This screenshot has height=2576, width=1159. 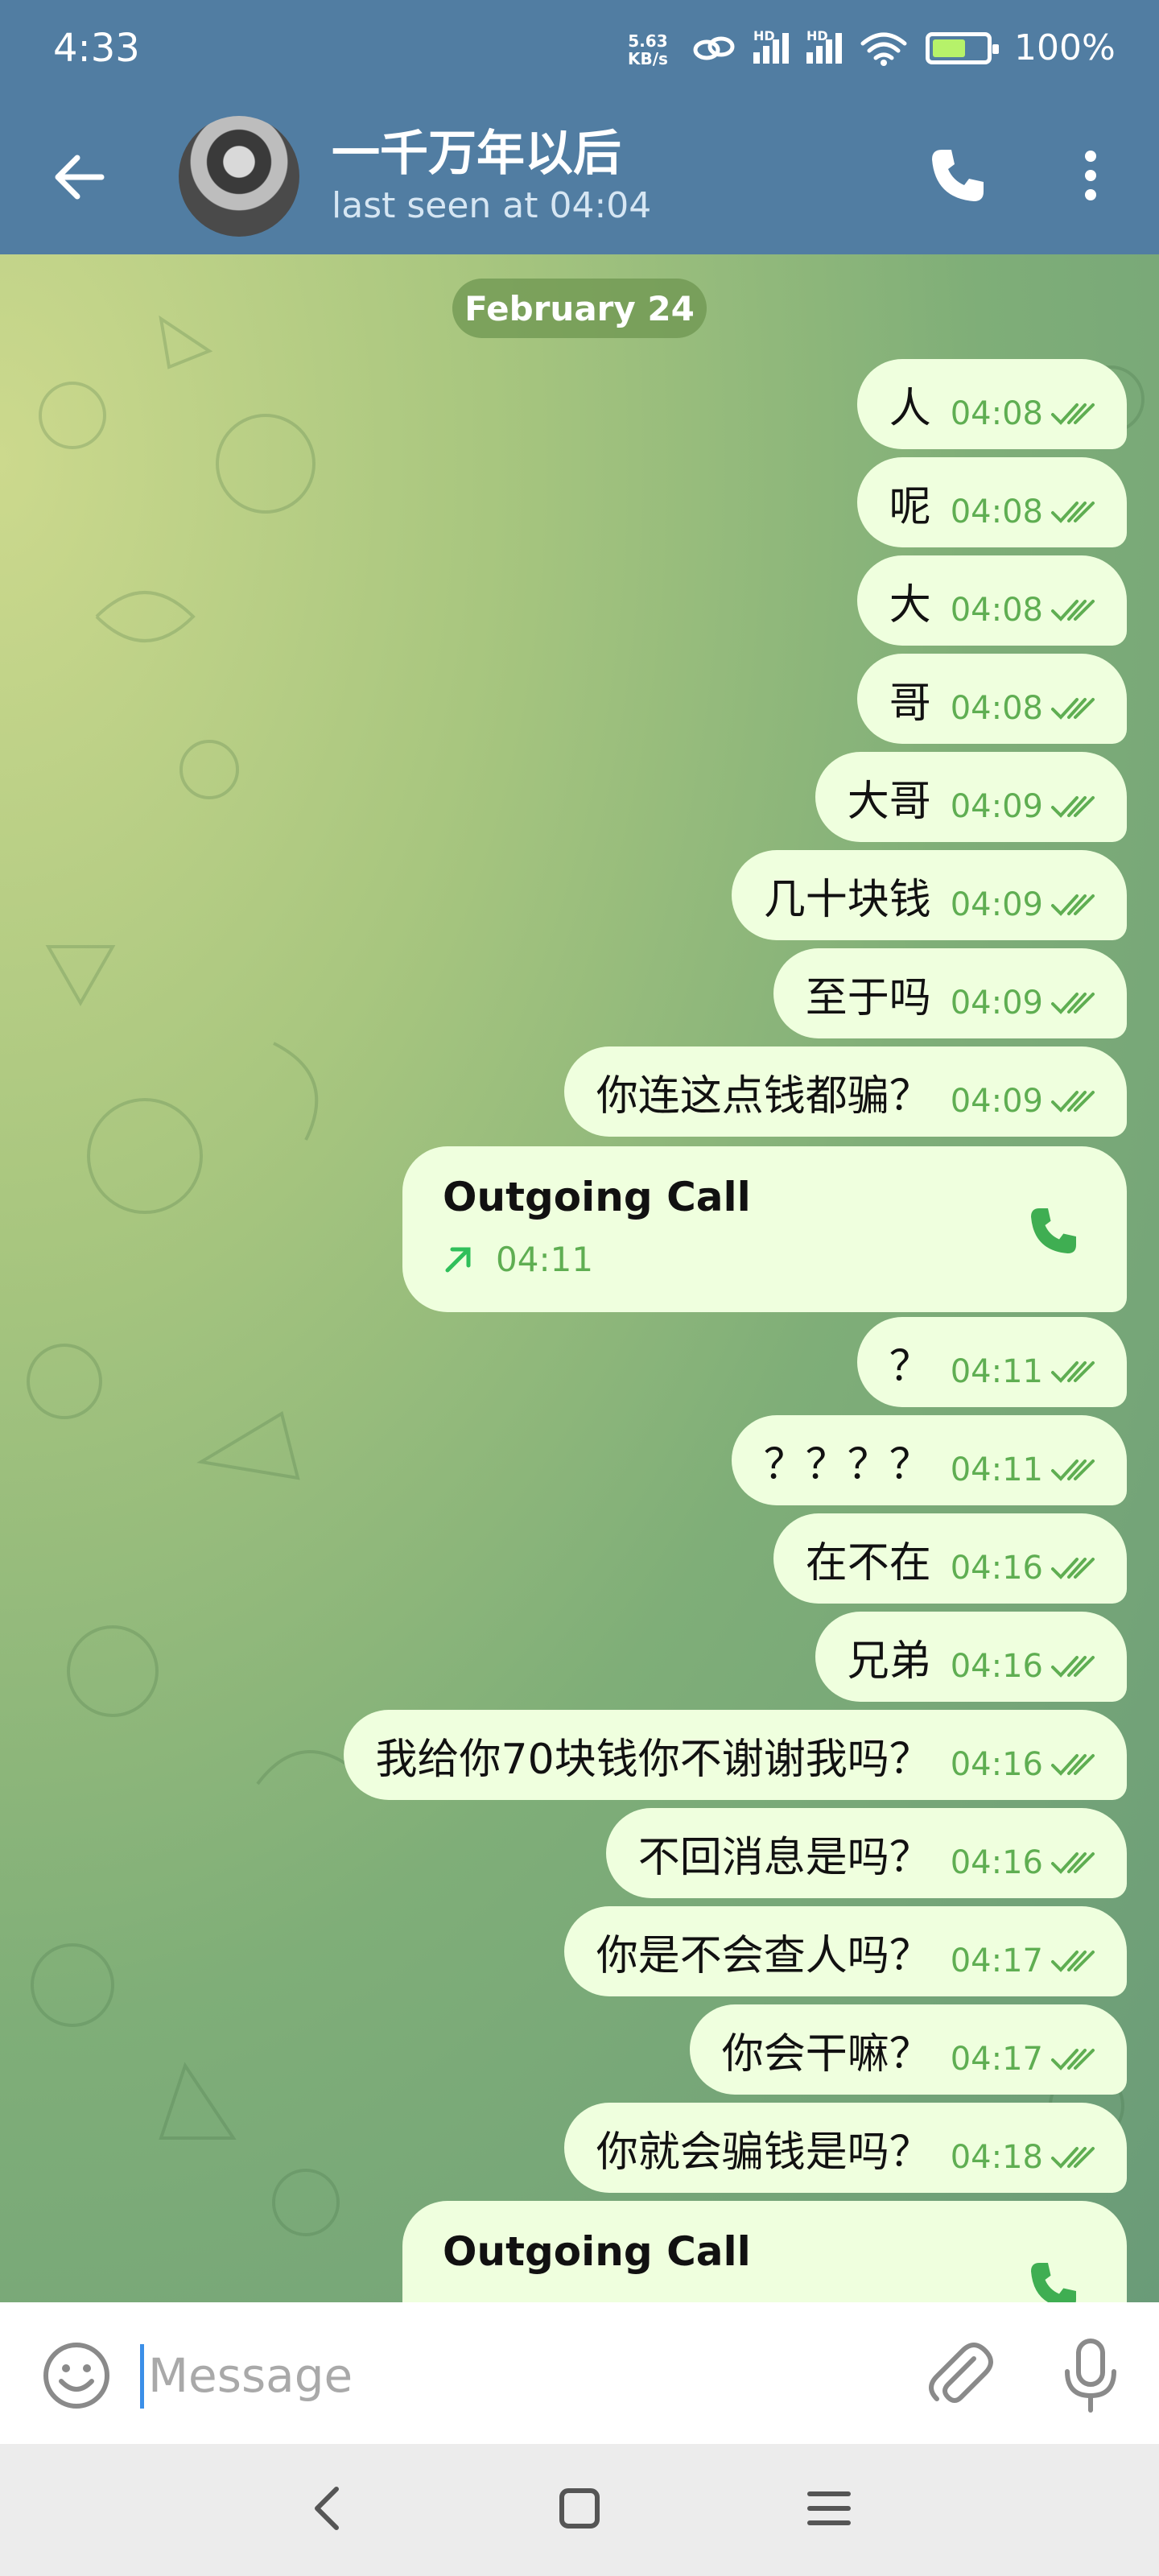 What do you see at coordinates (910, 408) in the screenshot?
I see `message-text: 人` at bounding box center [910, 408].